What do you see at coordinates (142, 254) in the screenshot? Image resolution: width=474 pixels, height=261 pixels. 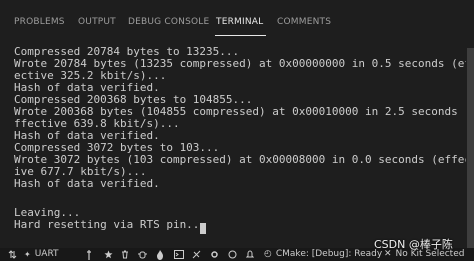 I see `debug-icon` at bounding box center [142, 254].